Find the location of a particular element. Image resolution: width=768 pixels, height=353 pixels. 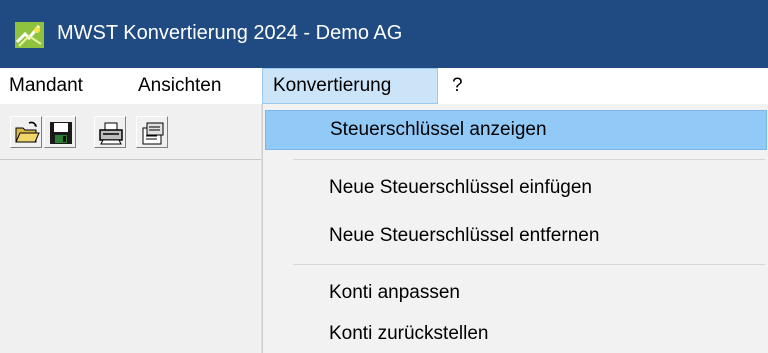

menu-ansichten: Ansichten is located at coordinates (179, 86).